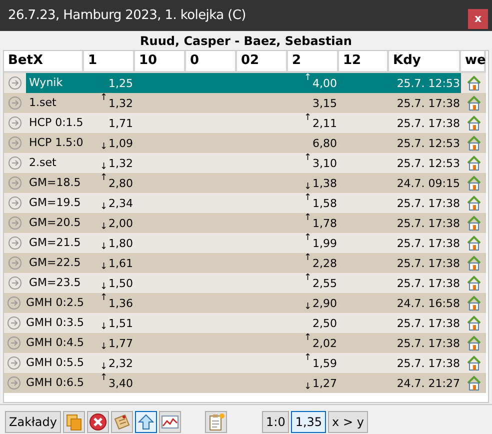 The height and width of the screenshot is (434, 492). What do you see at coordinates (53, 343) in the screenshot?
I see `row-name: GMH 0:4.5` at bounding box center [53, 343].